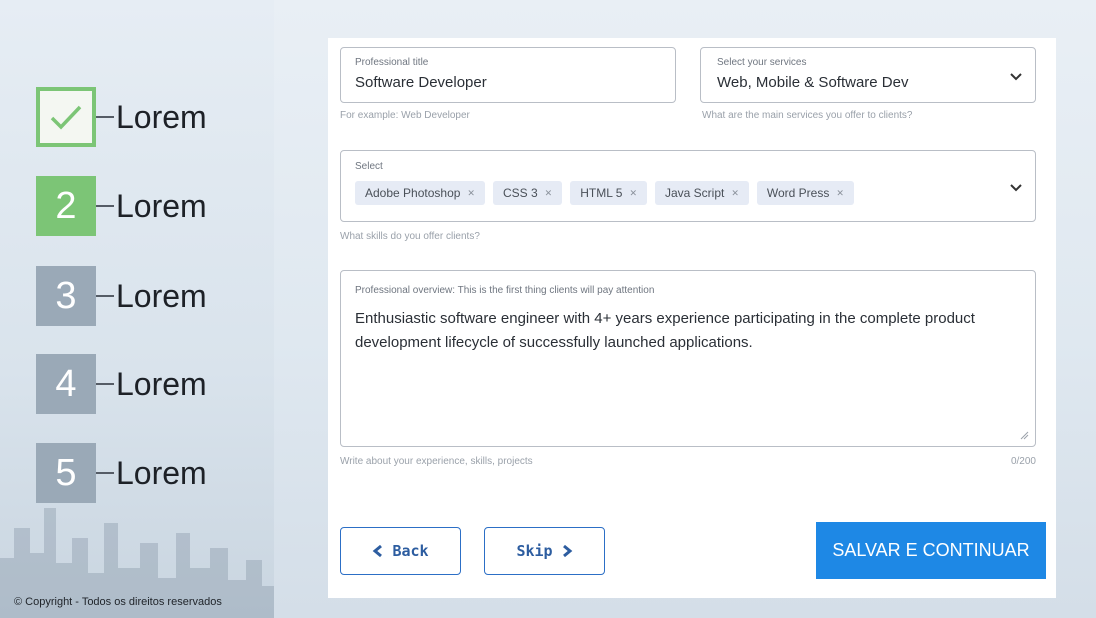  I want to click on chevron-left-icon, so click(378, 551).